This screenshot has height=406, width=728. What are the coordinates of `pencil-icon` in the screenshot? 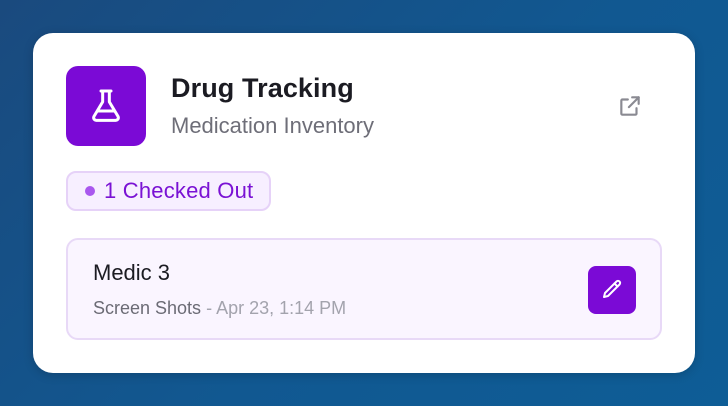 It's located at (612, 288).